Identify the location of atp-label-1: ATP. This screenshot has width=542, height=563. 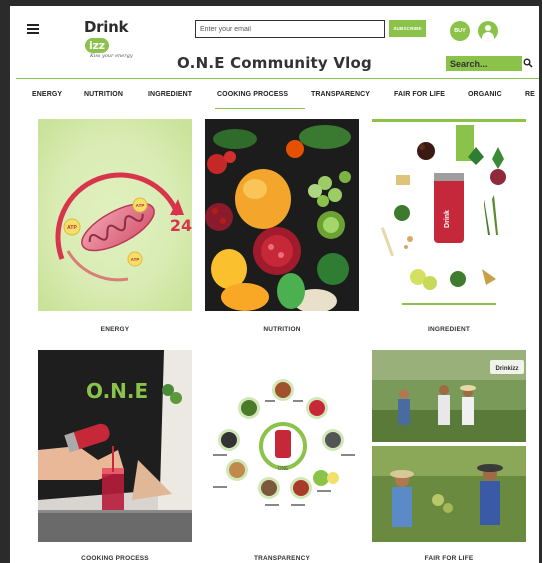
(72, 228).